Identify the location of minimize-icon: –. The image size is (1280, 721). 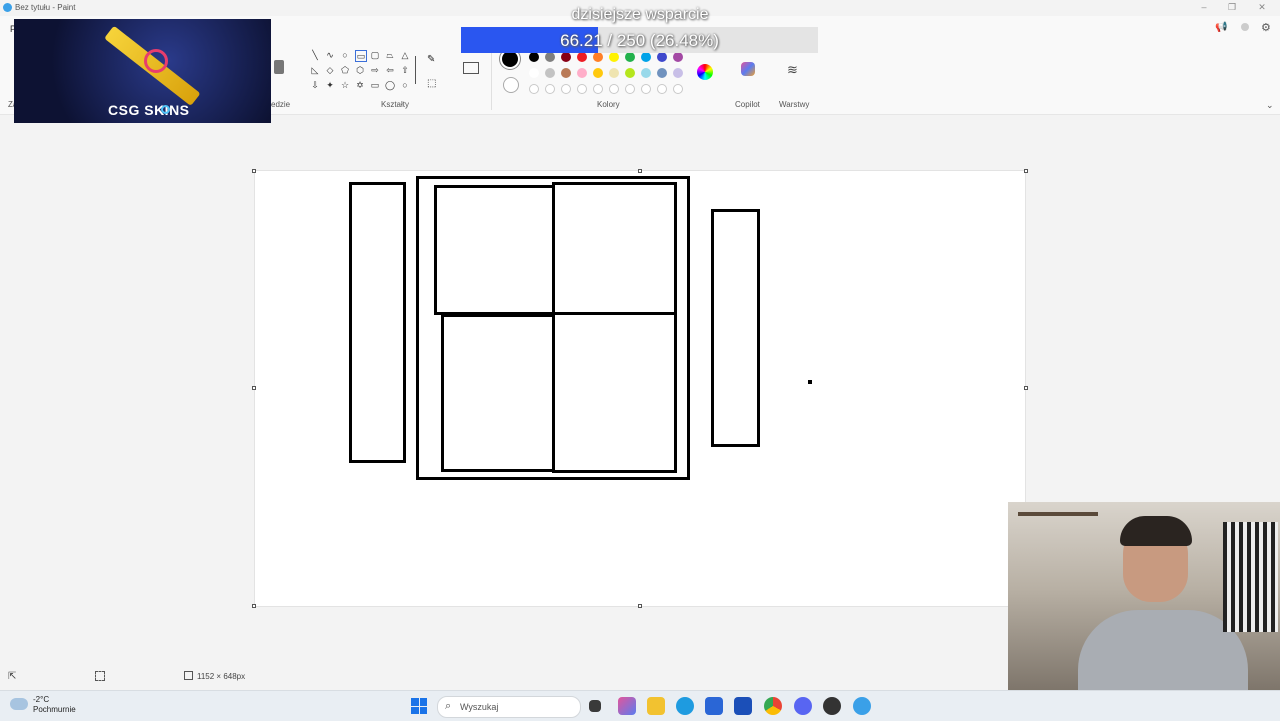
(1204, 7).